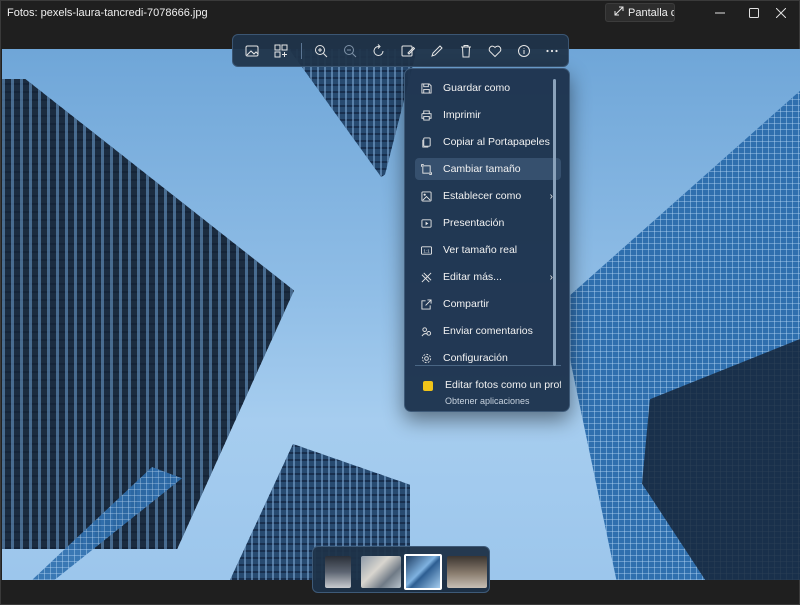  What do you see at coordinates (426, 304) in the screenshot?
I see `share-icon` at bounding box center [426, 304].